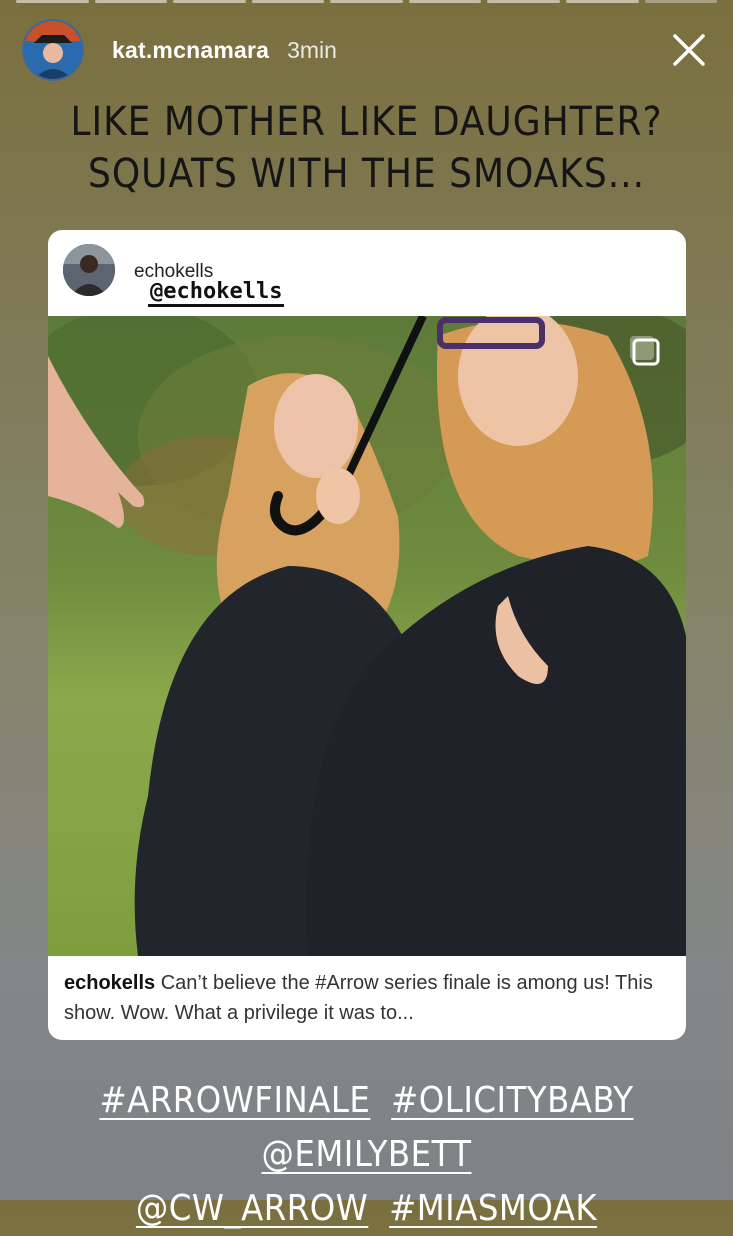 This screenshot has width=733, height=1236. I want to click on story-timestamp: 3min, so click(312, 49).